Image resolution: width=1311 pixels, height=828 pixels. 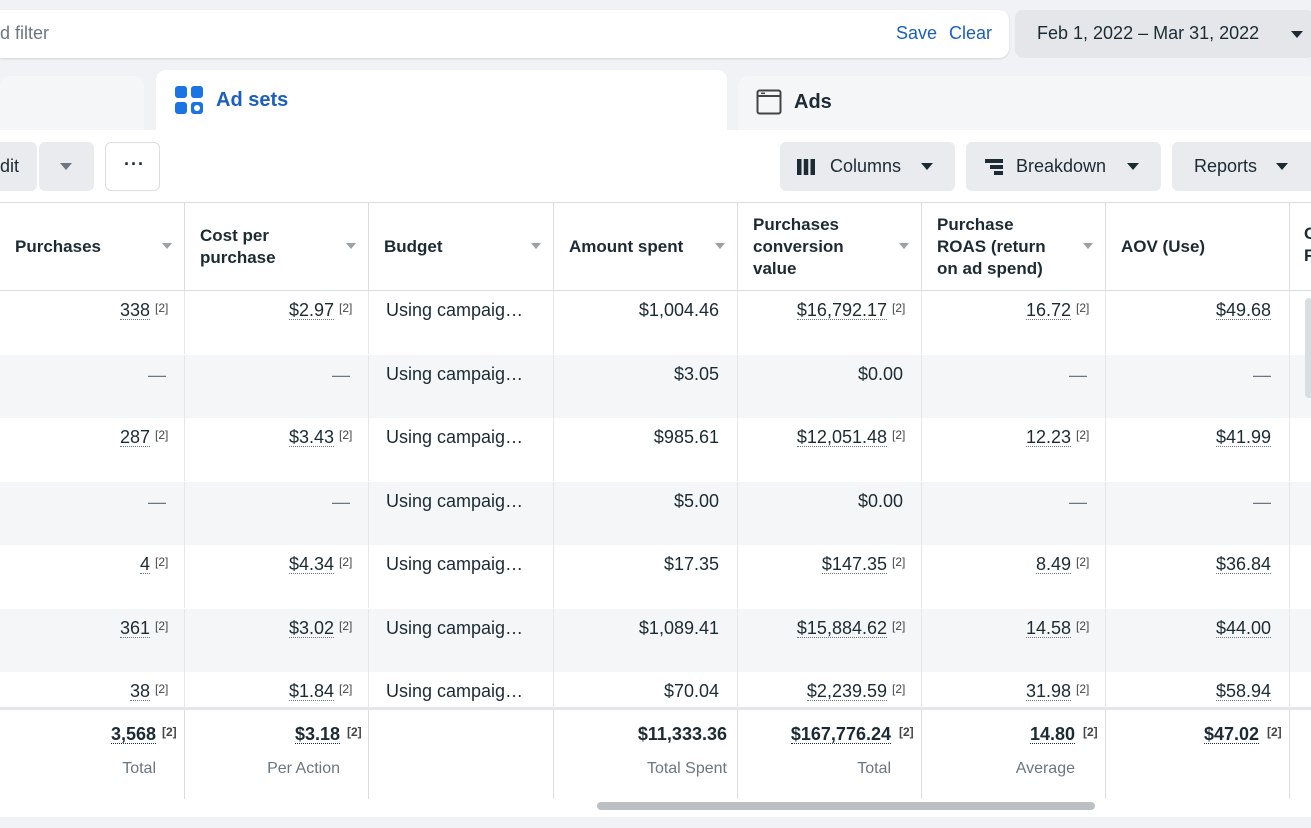 I want to click on cell-spent: $985.61, so click(x=646, y=449).